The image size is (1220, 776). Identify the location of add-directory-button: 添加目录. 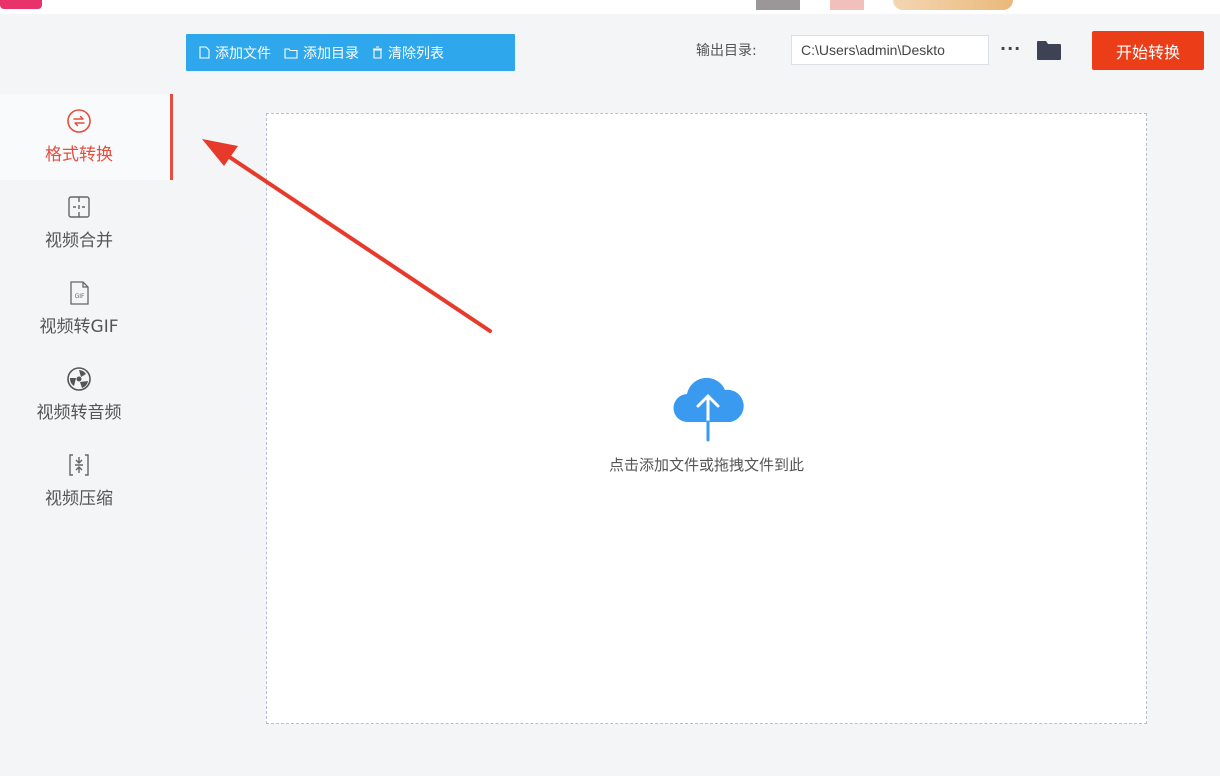
(315, 52).